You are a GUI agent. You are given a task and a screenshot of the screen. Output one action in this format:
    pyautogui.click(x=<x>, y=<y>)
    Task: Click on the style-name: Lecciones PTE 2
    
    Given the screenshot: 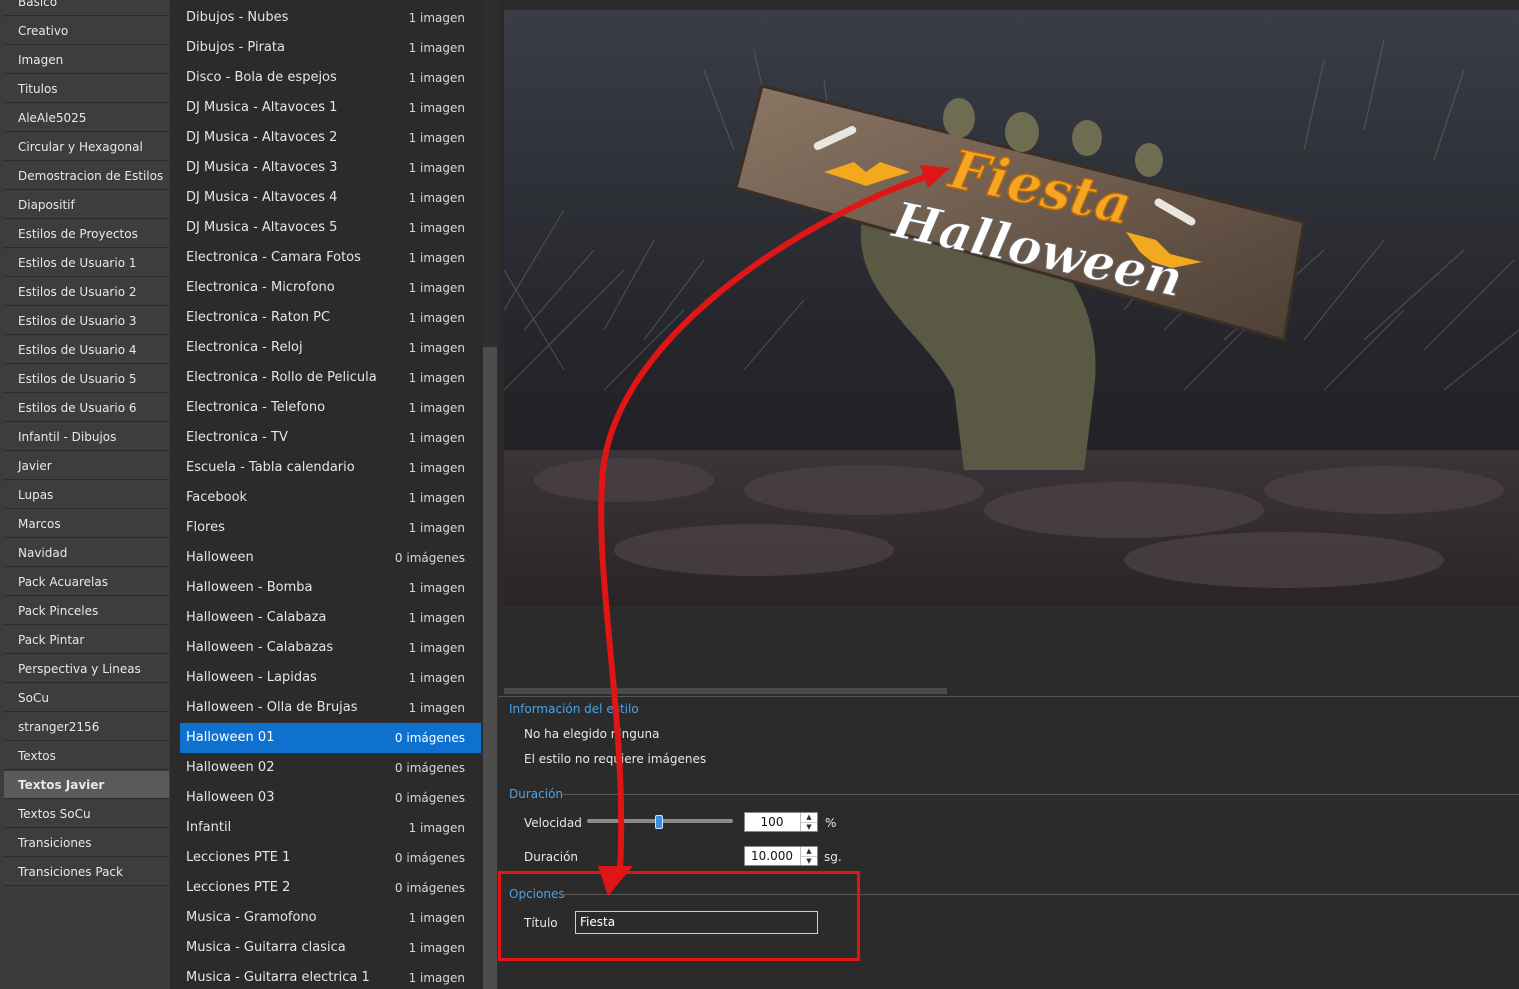 What is the action you would take?
    pyautogui.click(x=238, y=887)
    